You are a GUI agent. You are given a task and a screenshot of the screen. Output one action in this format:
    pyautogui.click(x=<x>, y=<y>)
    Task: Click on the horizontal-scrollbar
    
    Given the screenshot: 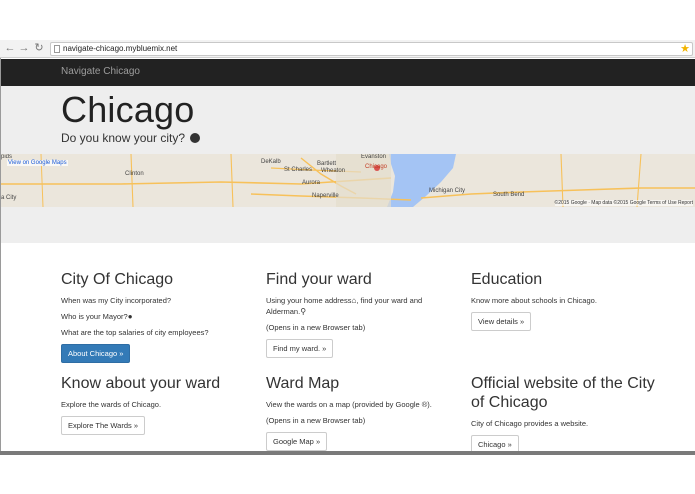 What is the action you would take?
    pyautogui.click(x=347, y=453)
    